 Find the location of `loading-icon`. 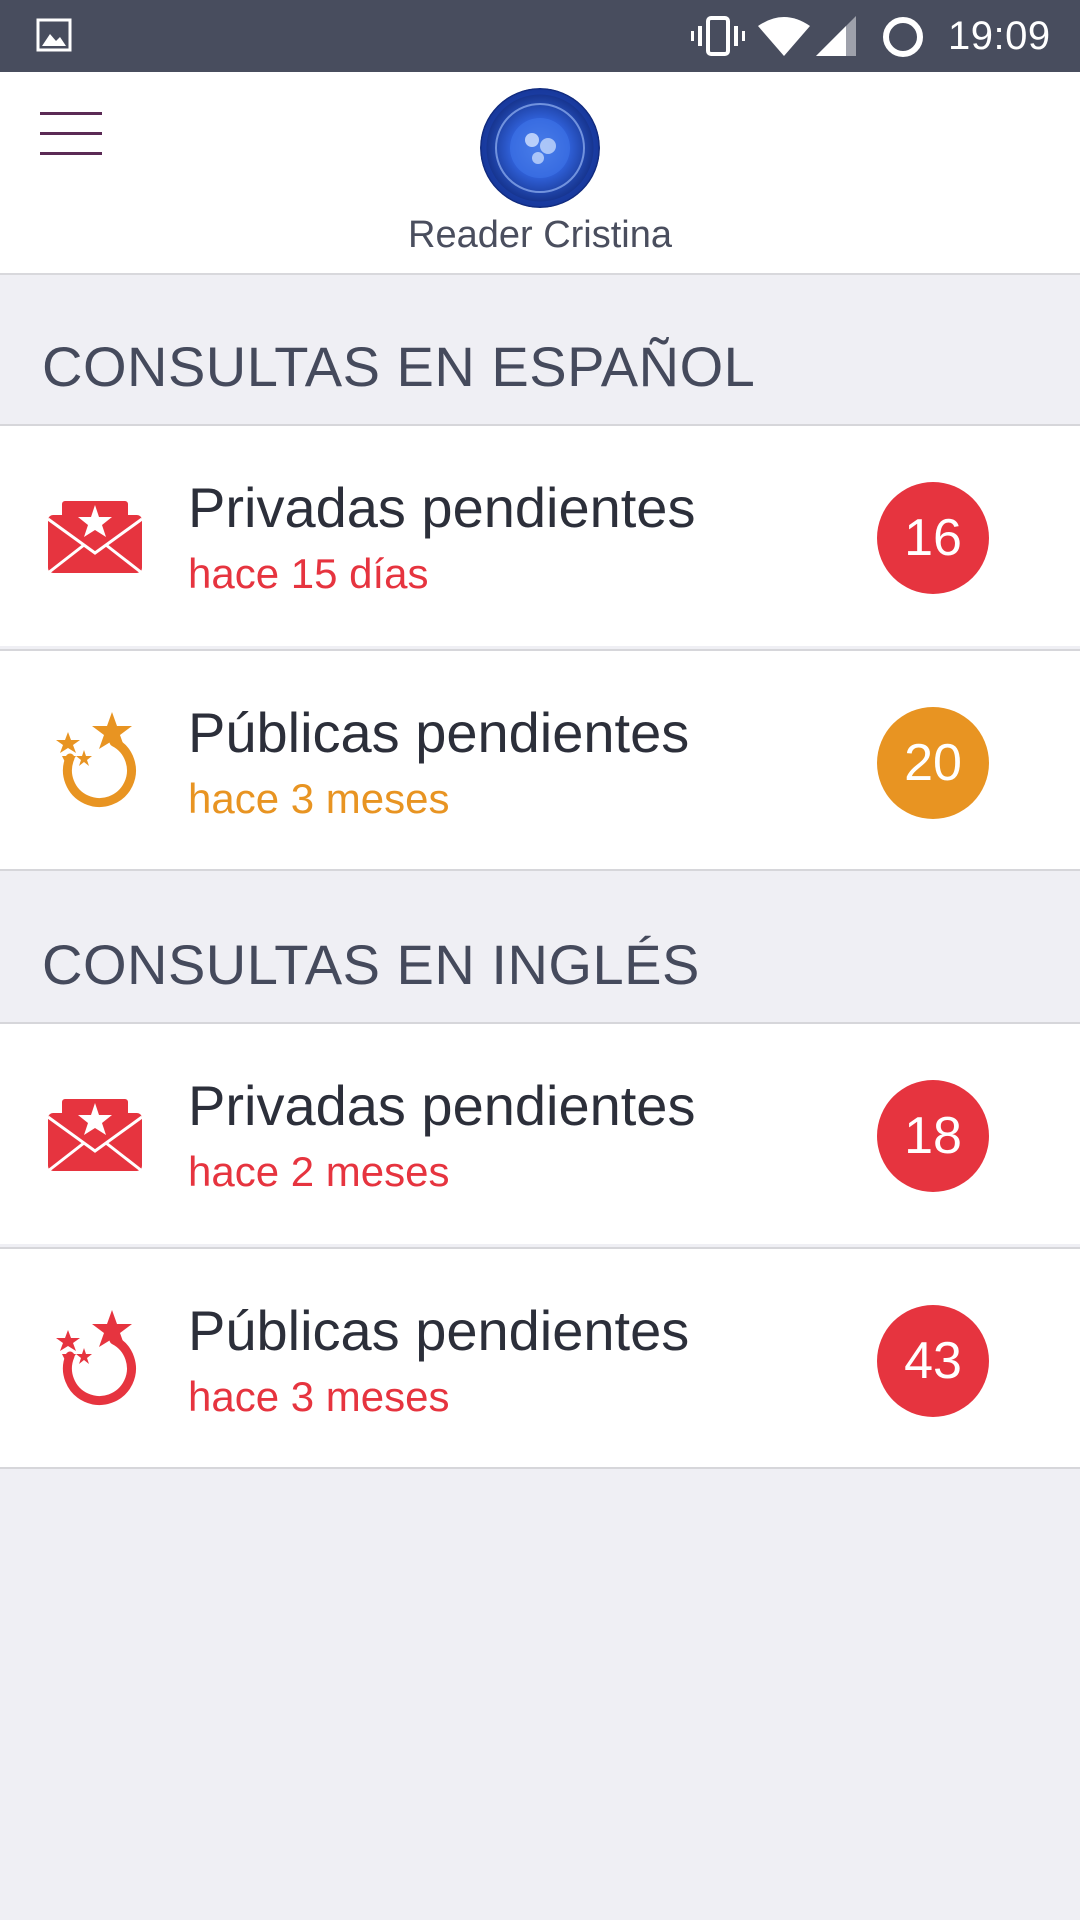

loading-icon is located at coordinates (903, 37).